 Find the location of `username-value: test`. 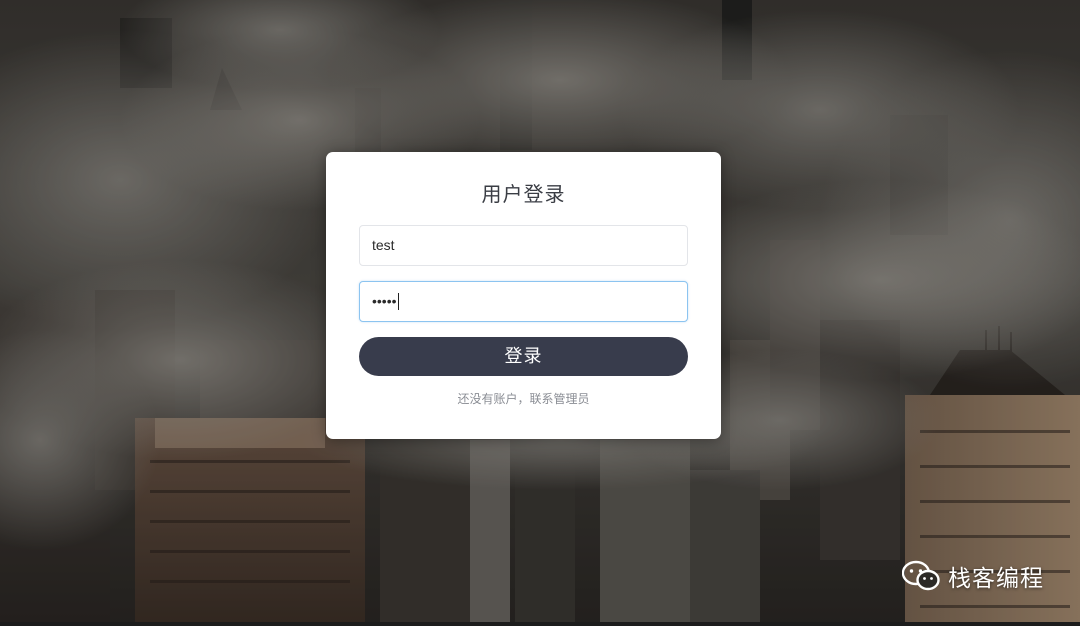

username-value: test is located at coordinates (383, 245).